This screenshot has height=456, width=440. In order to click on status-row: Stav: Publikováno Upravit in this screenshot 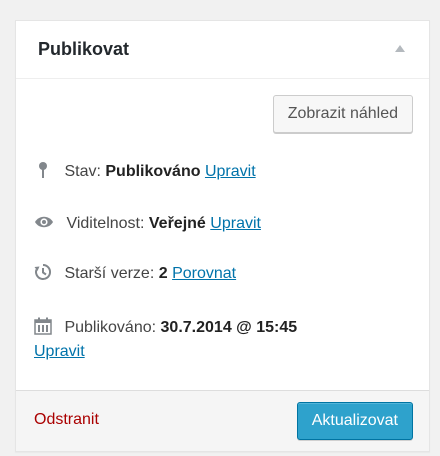, I will do `click(145, 171)`.